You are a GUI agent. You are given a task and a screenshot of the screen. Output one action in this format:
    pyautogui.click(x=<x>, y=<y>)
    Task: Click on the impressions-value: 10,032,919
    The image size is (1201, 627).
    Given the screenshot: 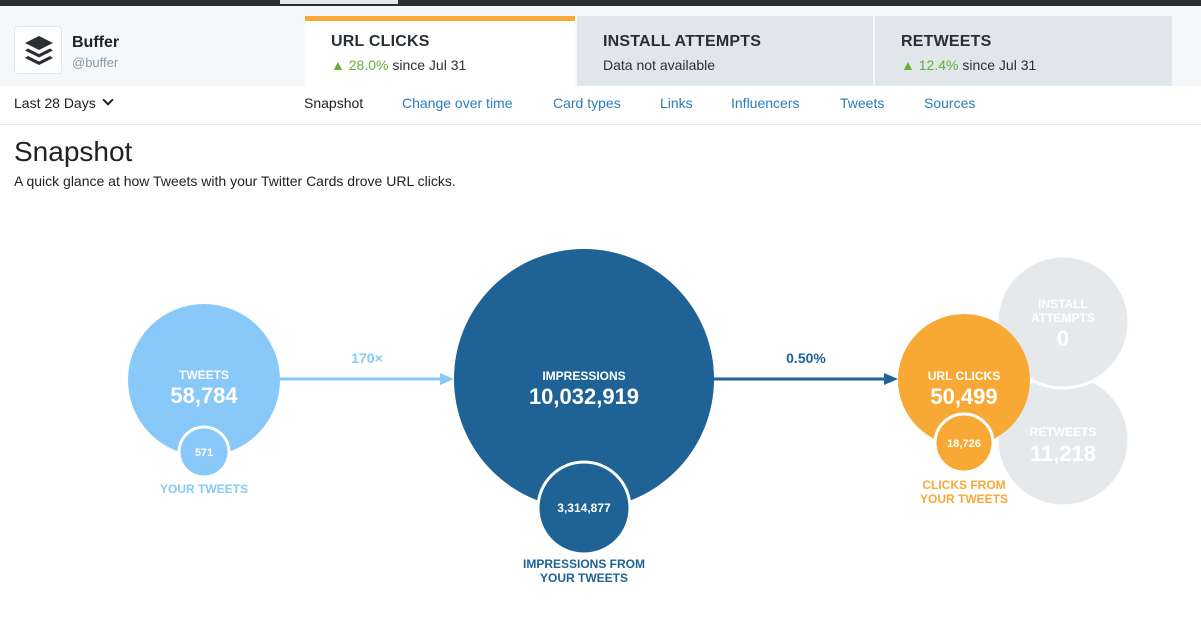 What is the action you would take?
    pyautogui.click(x=584, y=396)
    